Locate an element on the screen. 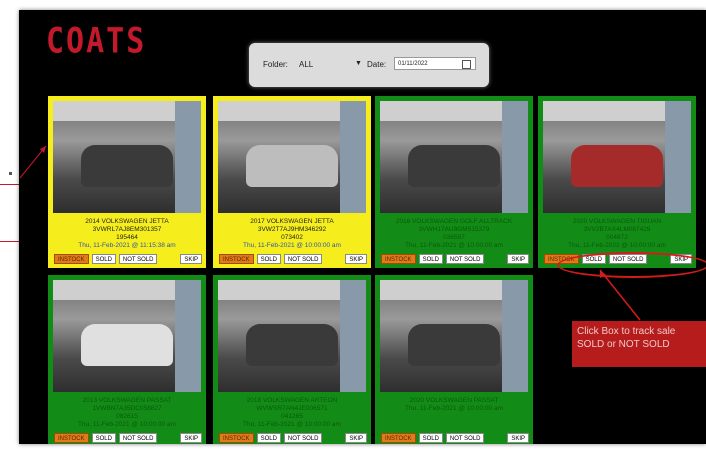 The image size is (706, 449). callout-box: Click Box to track sale SOLD or NOT SOLD is located at coordinates (639, 344).